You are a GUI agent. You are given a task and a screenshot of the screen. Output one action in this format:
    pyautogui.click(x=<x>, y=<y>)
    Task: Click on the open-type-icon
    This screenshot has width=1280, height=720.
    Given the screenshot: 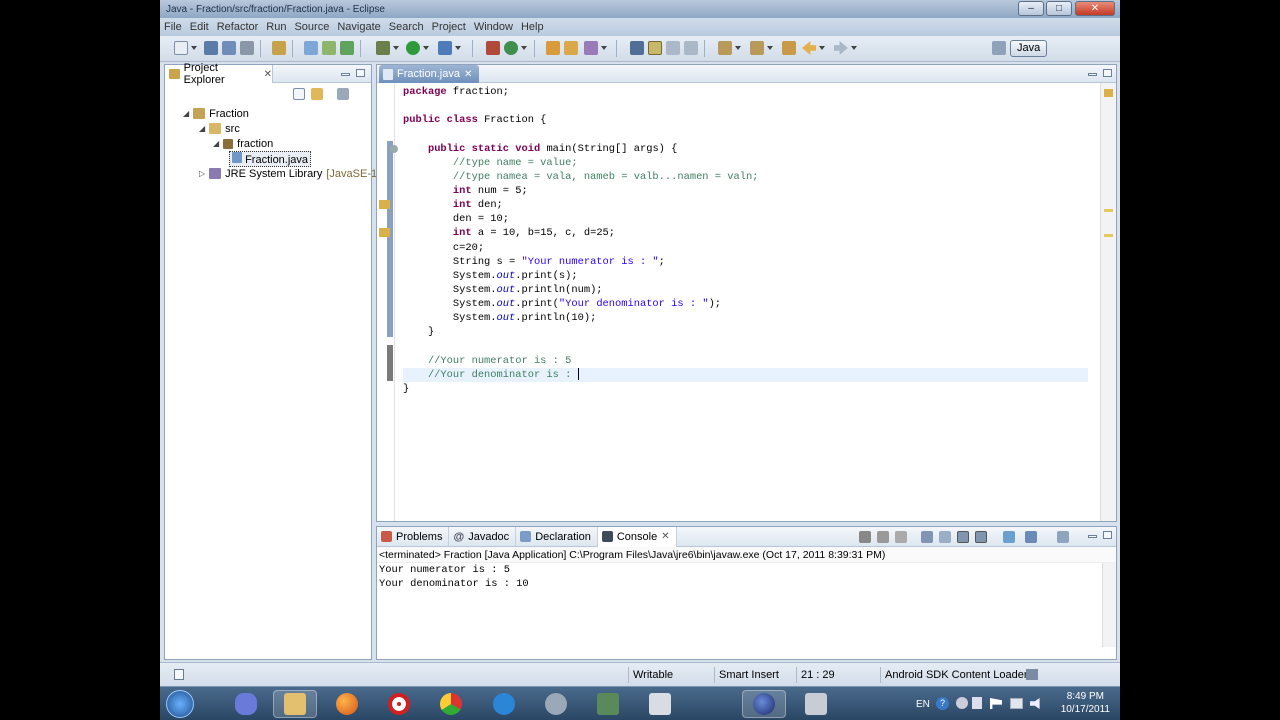 What is the action you would take?
    pyautogui.click(x=311, y=48)
    